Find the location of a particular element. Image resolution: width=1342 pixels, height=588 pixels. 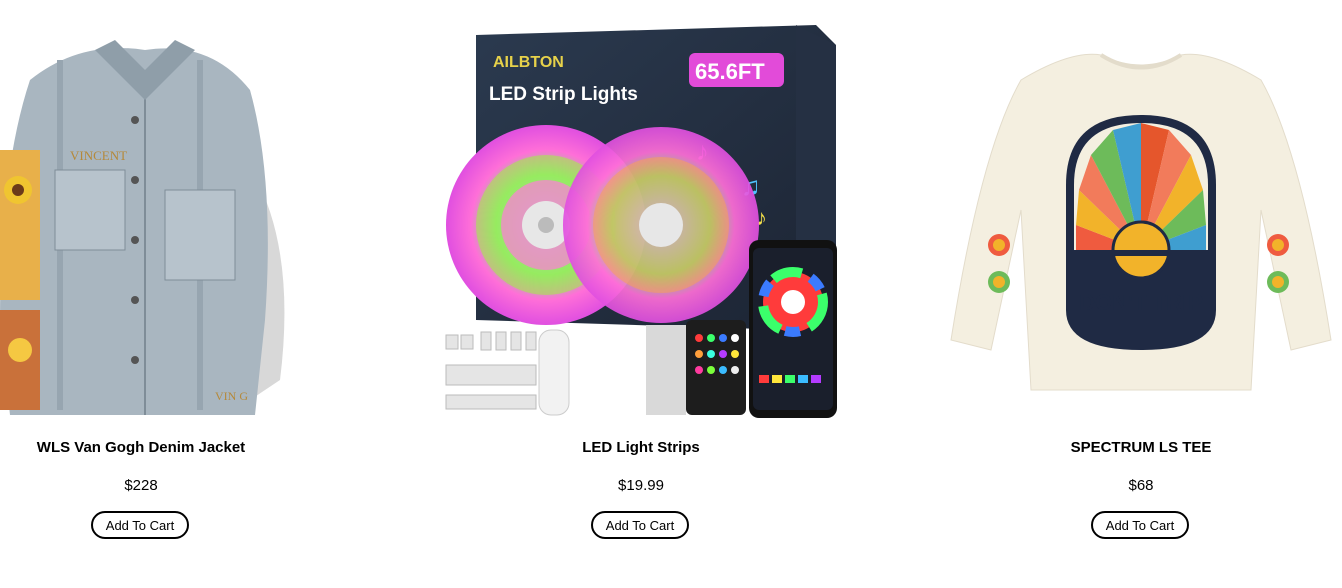

product-image-denim-jacket: VINCENT VIN G is located at coordinates (145, 220).